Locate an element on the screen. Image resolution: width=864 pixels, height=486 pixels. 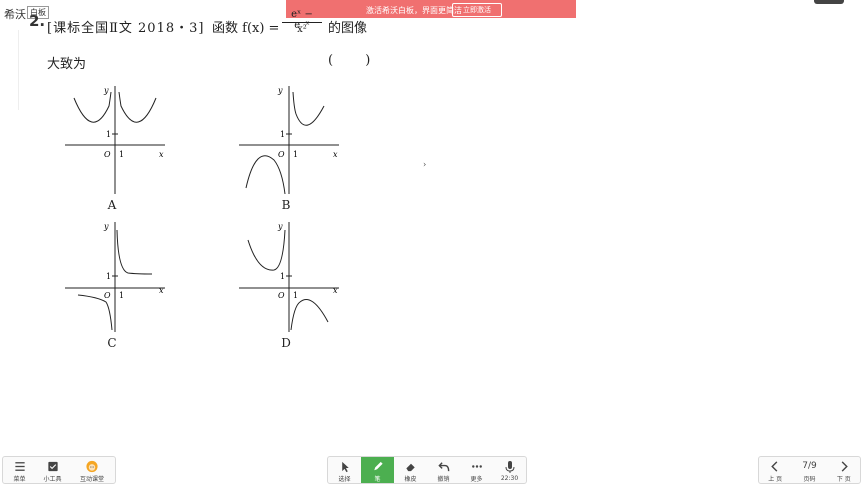
next-page-button: 下 页 is located at coordinates (844, 470).